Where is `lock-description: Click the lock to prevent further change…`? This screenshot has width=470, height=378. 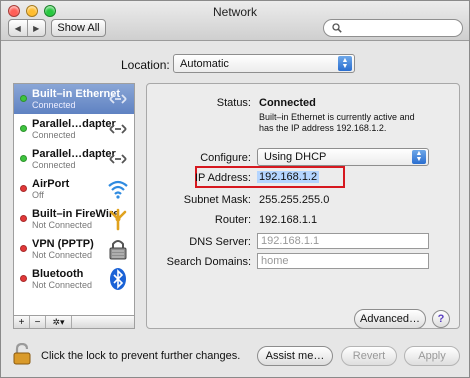 lock-description: Click the lock to prevent further change… is located at coordinates (141, 356).